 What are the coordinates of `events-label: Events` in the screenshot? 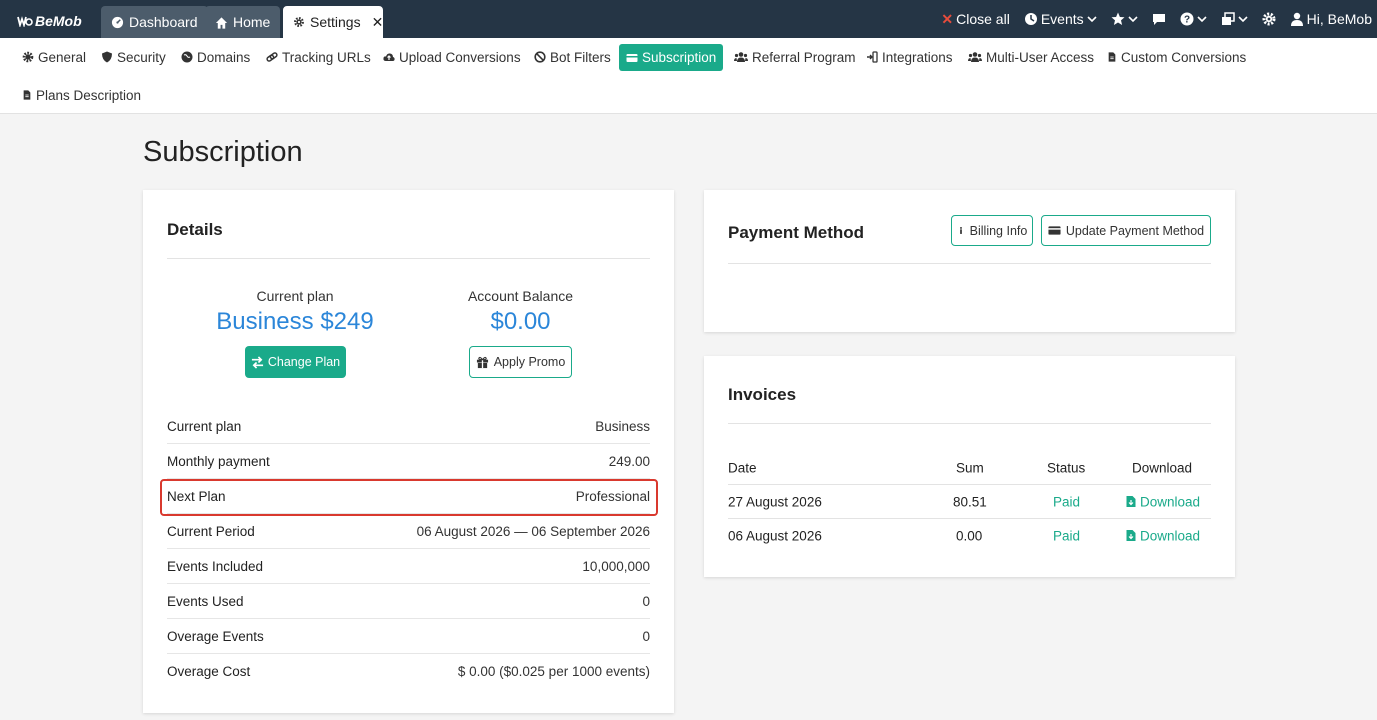 It's located at (1062, 19).